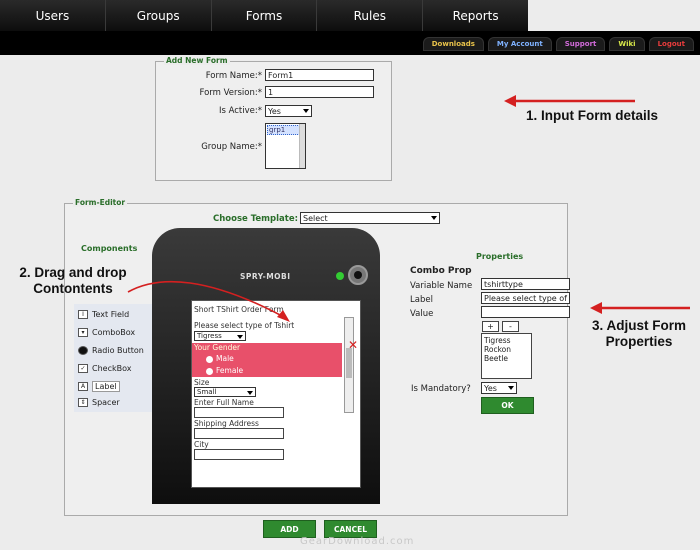 This screenshot has height=550, width=700. I want to click on is-active-select: Yes, so click(288, 111).